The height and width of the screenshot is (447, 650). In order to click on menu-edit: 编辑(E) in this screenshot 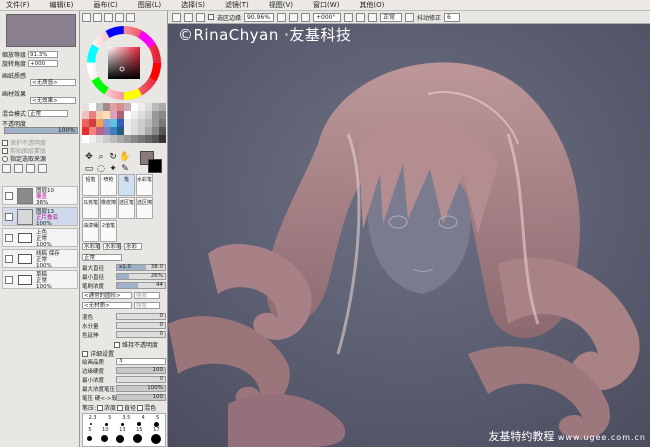, I will do `click(62, 5)`.